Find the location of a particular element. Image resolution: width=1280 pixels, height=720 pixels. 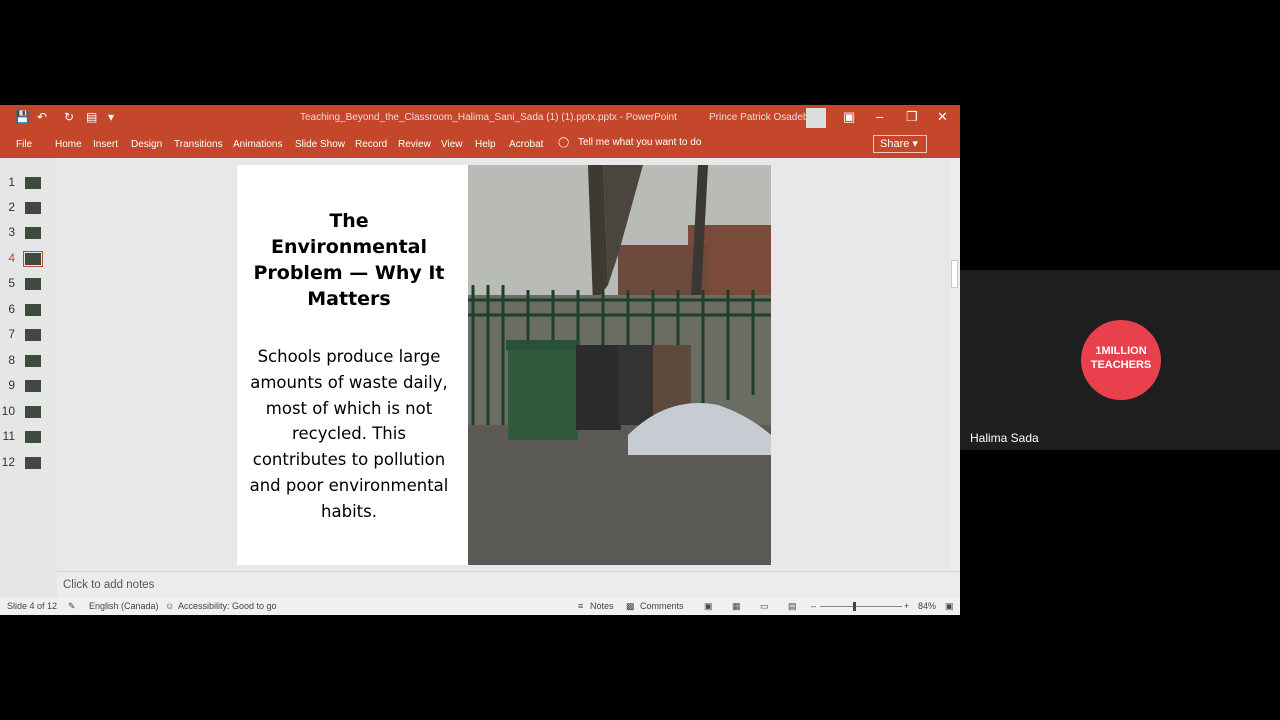

slide-thumb-9: 9 is located at coordinates (28, 385).